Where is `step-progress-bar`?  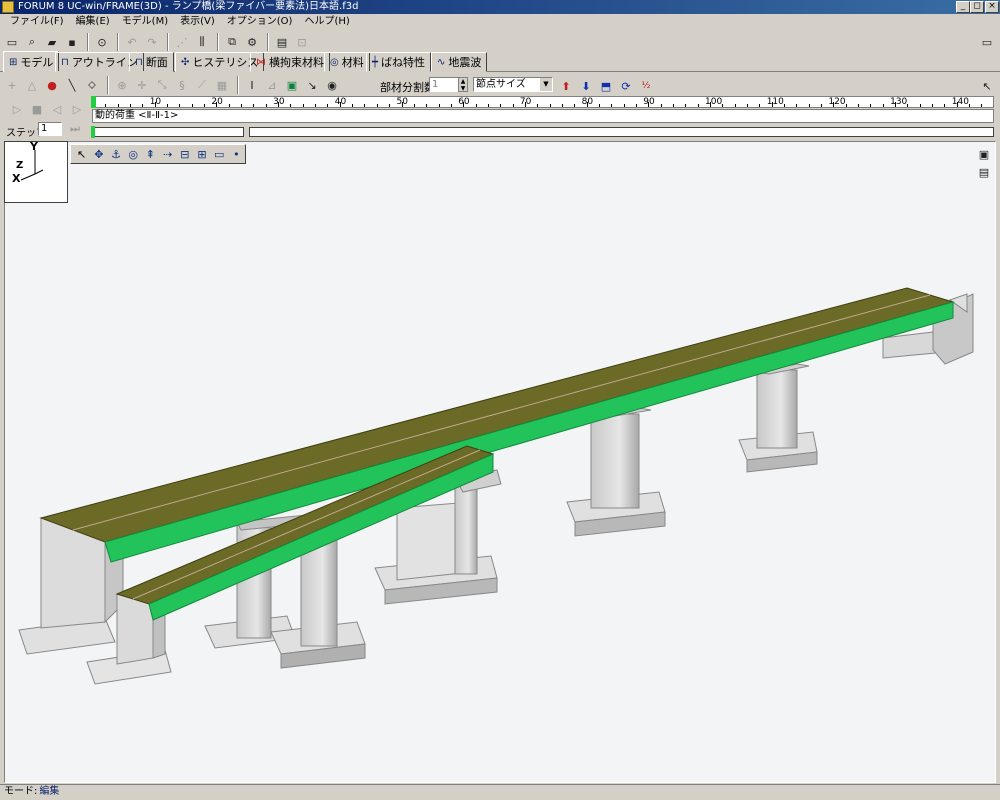 step-progress-bar is located at coordinates (168, 132).